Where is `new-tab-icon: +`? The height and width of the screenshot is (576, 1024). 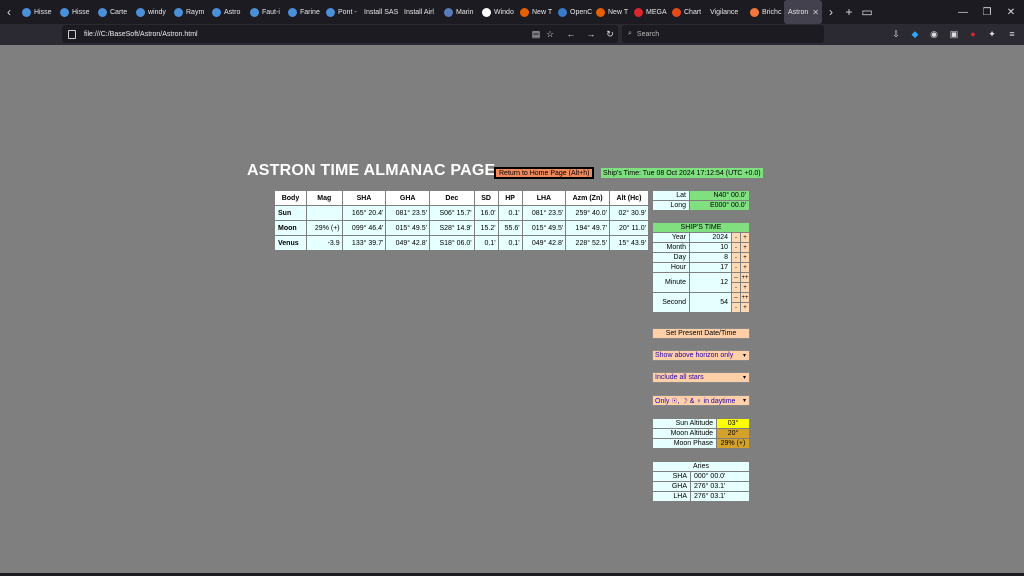
new-tab-icon: + is located at coordinates (849, 12).